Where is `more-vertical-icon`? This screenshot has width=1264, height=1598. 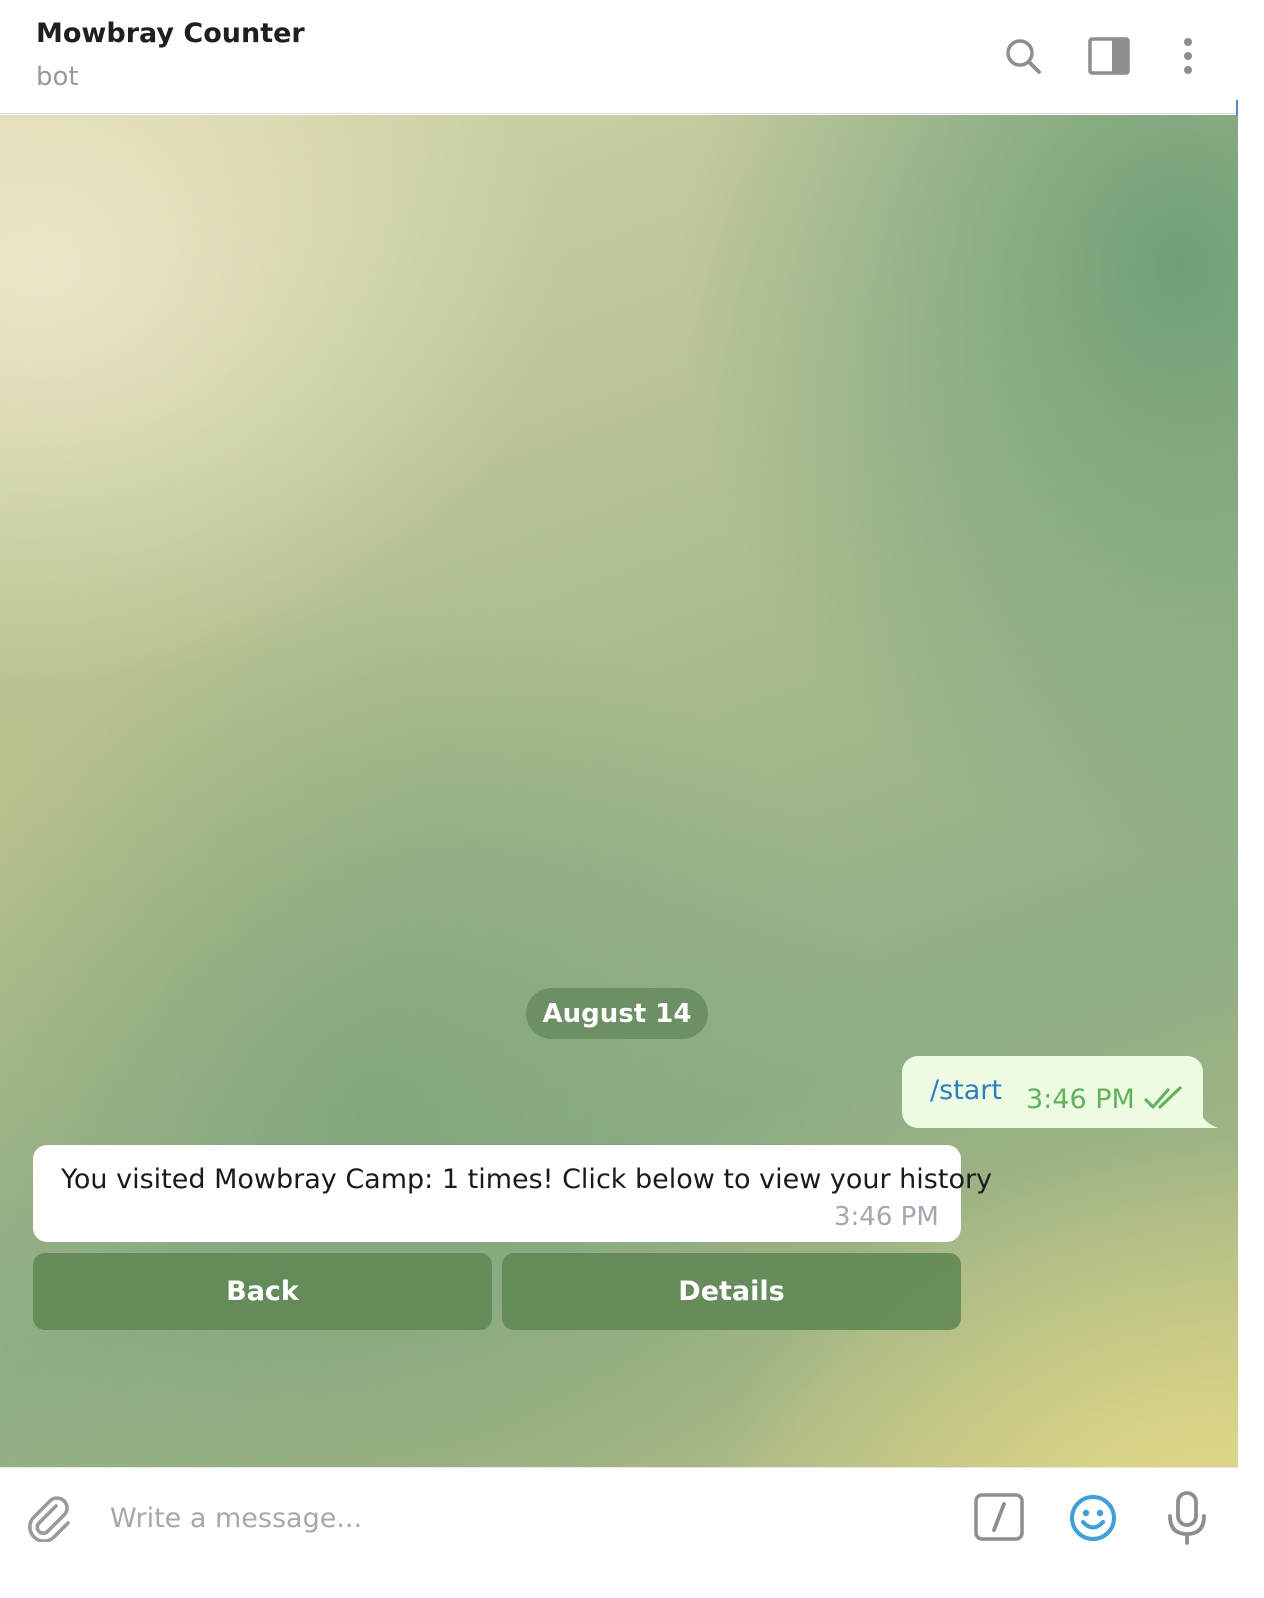
more-vertical-icon is located at coordinates (1188, 56).